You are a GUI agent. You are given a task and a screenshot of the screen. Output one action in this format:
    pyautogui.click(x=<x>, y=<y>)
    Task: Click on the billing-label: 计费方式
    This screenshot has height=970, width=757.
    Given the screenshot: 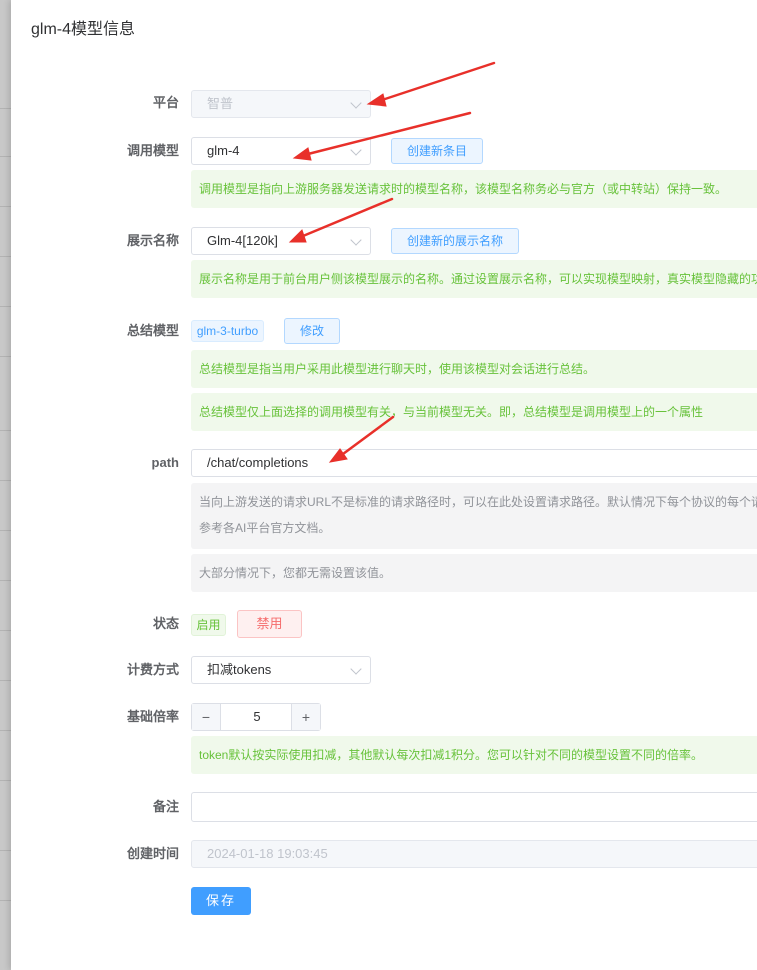 What is the action you would take?
    pyautogui.click(x=152, y=669)
    